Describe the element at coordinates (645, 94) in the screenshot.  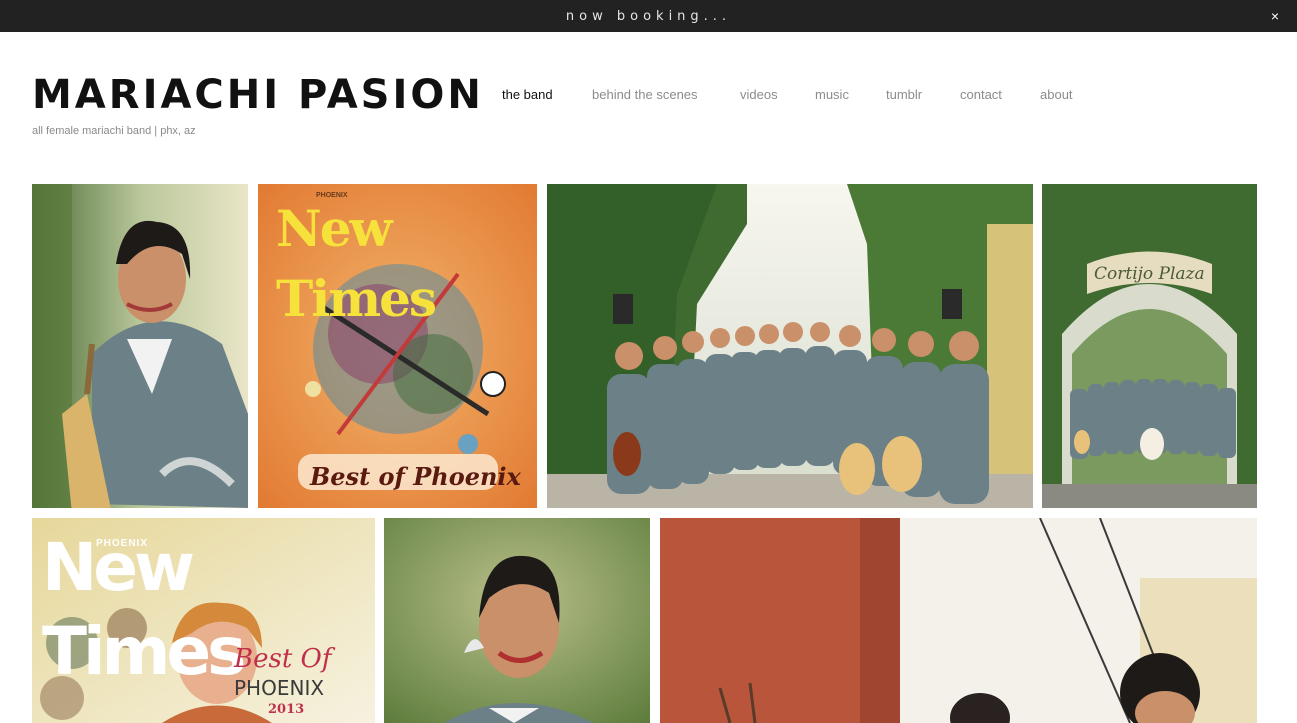
I see `nav-item-behind-the-scenes: behind the scenes` at that location.